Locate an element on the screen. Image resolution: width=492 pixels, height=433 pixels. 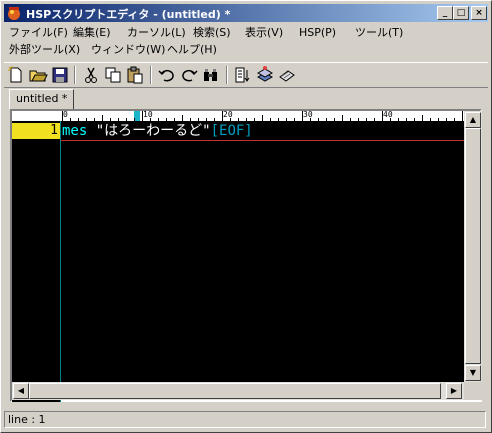
scroll-up-arrow-icon: ▲ is located at coordinates (473, 120).